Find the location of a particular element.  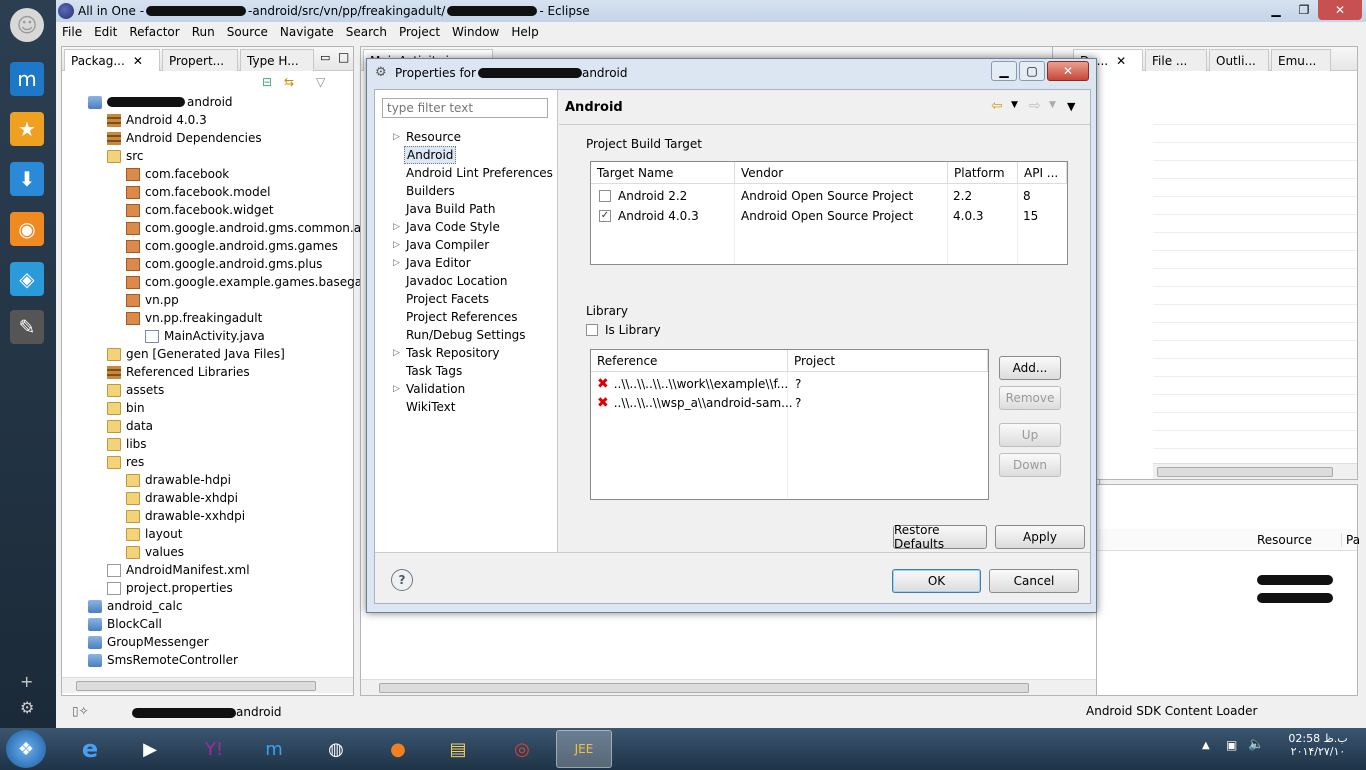

tree-item: data is located at coordinates (130, 426).